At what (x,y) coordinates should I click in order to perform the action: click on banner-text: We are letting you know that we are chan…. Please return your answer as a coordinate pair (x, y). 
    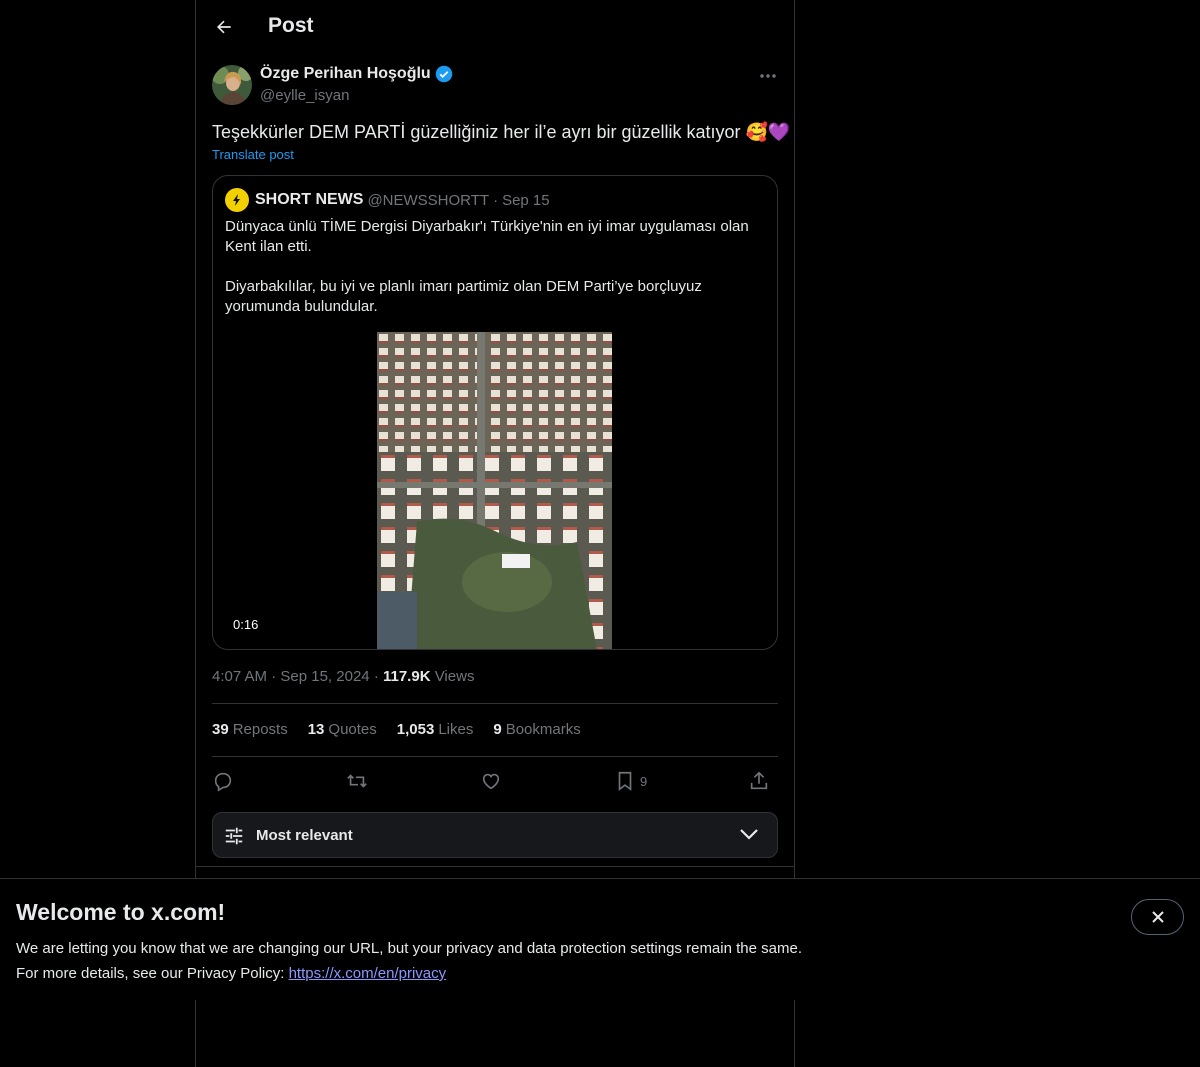
    Looking at the image, I should click on (409, 961).